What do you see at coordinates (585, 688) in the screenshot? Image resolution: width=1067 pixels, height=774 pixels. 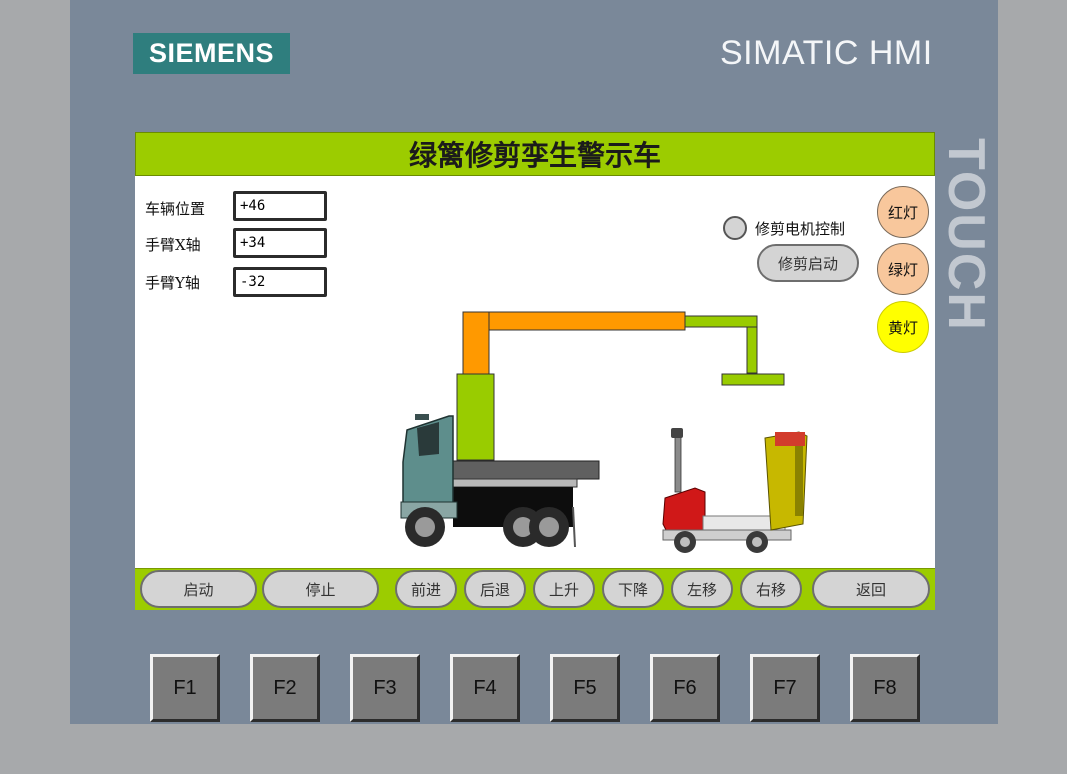 I see `function-key-f5: F5` at bounding box center [585, 688].